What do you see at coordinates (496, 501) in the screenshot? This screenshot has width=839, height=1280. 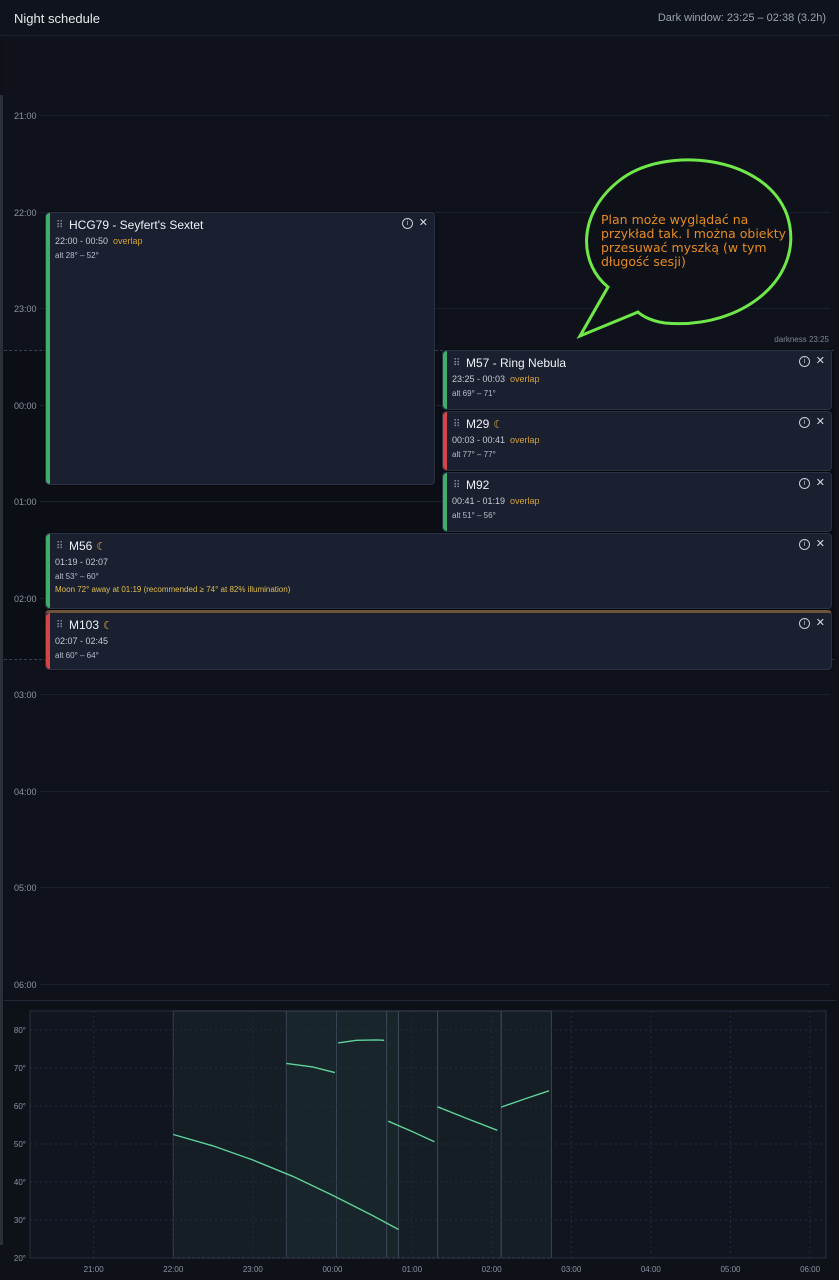 I see `session-times: 00:41 - 01:19 overlap` at bounding box center [496, 501].